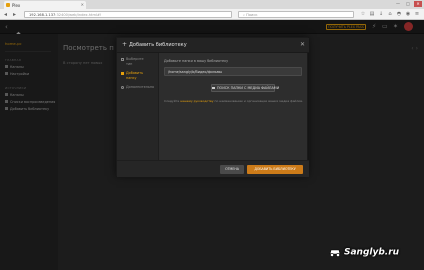  What do you see at coordinates (233, 71) in the screenshot?
I see `folder-path-field: /home/sangly/b/Видео/фильмы` at bounding box center [233, 71].